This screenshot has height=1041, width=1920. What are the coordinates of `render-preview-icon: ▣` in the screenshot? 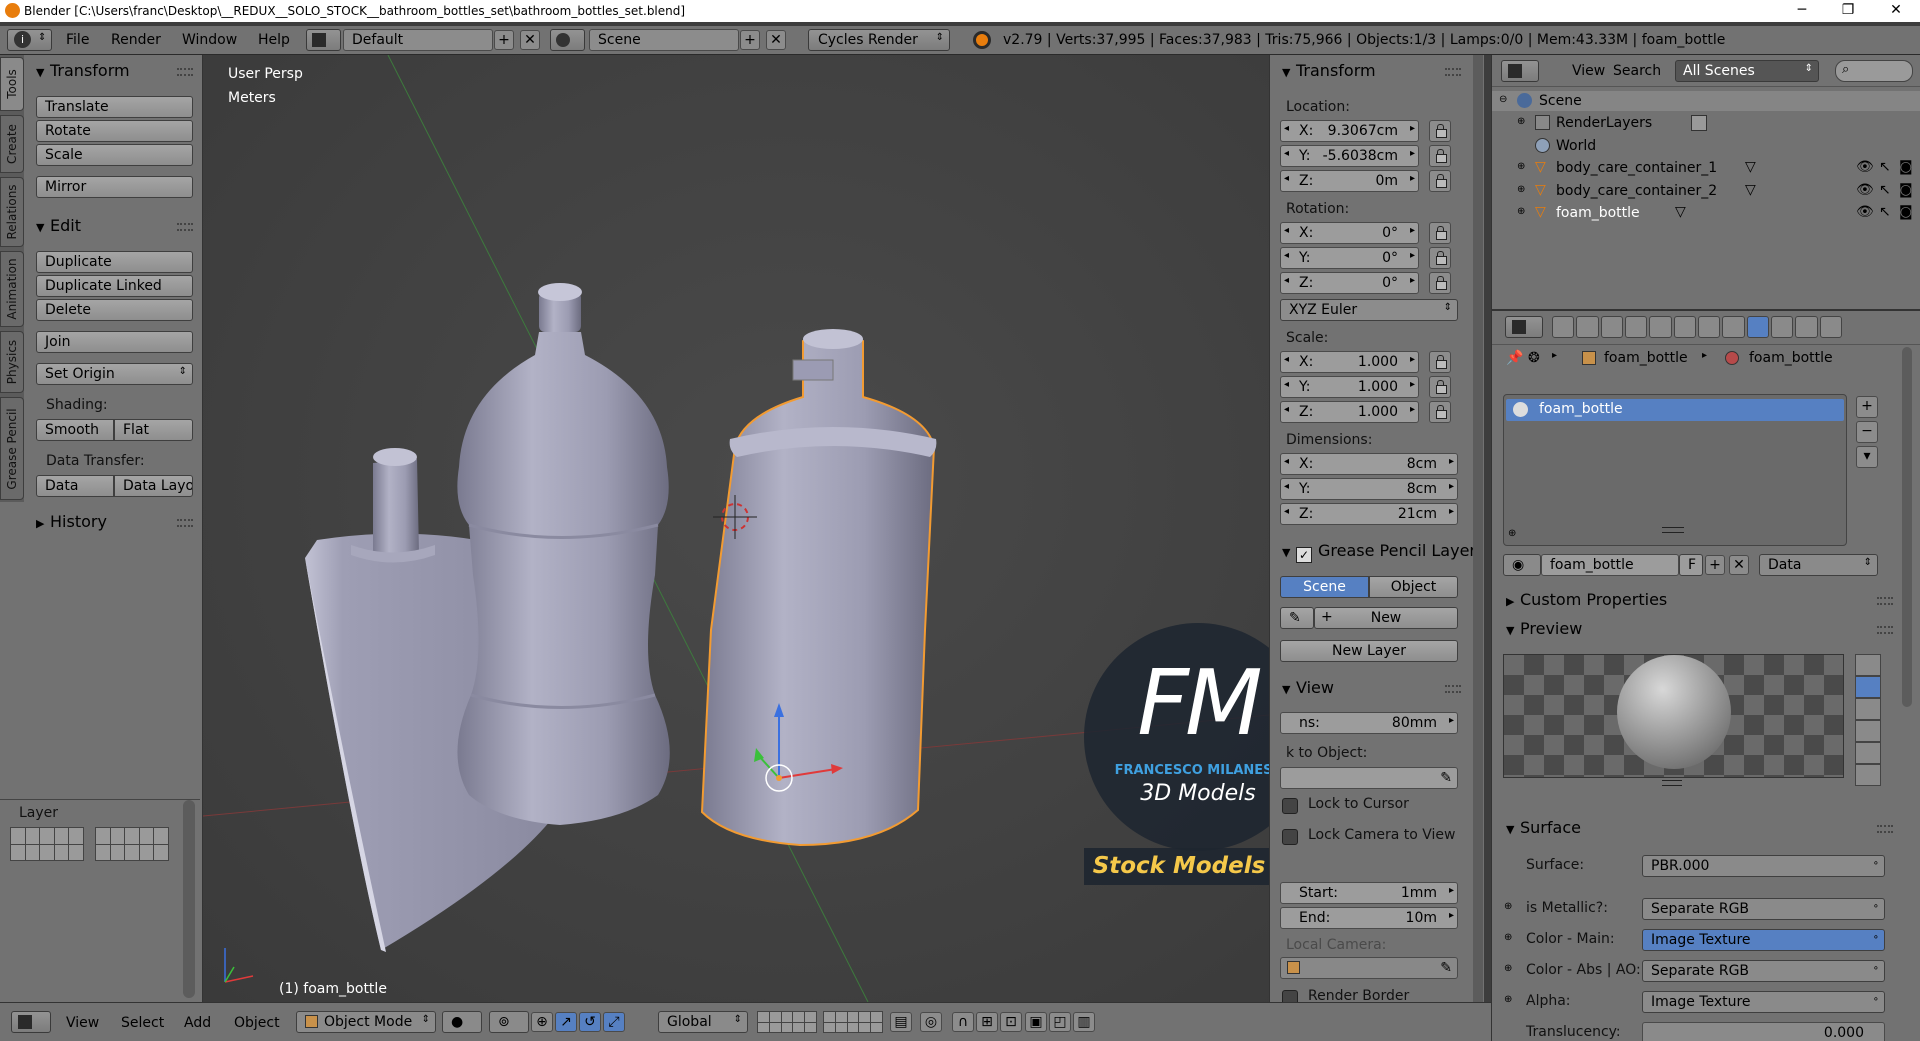 It's located at (1036, 1022).